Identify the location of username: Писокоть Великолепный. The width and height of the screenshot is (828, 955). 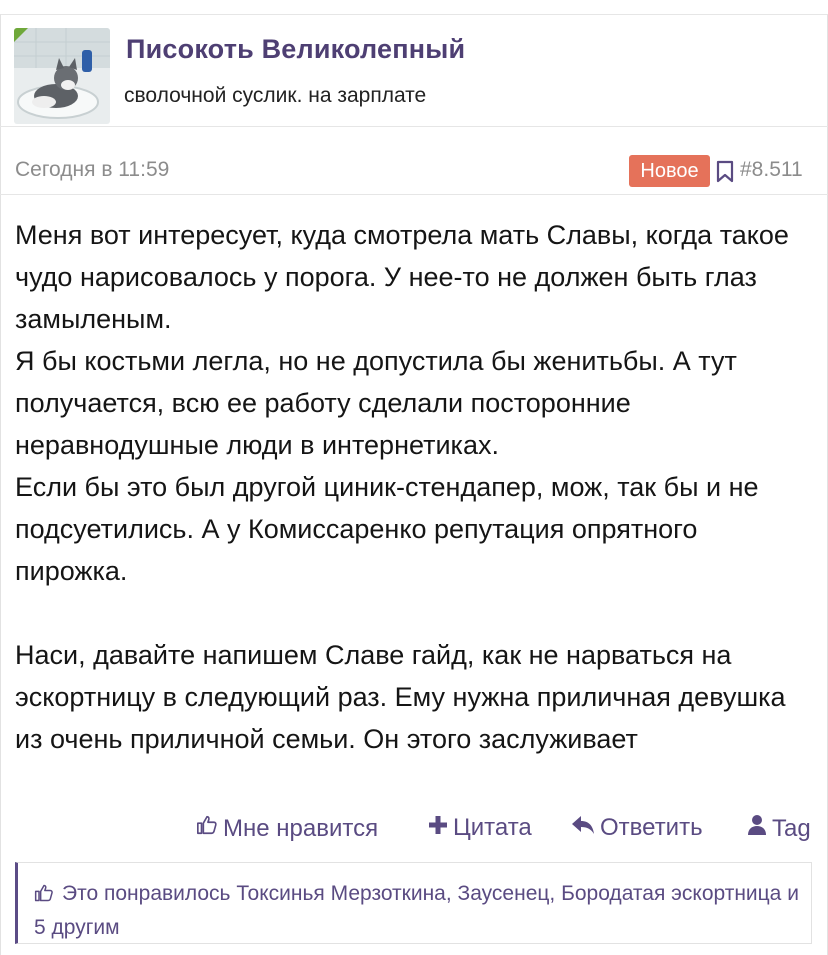
(295, 49).